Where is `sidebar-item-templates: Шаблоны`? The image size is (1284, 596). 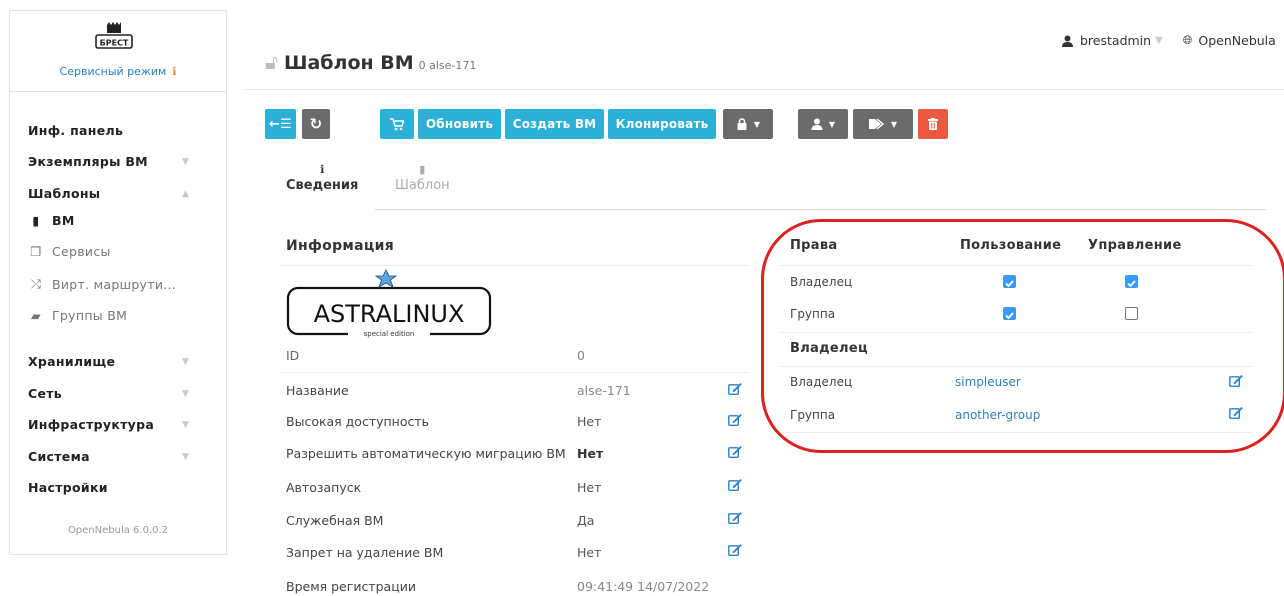 sidebar-item-templates: Шаблоны is located at coordinates (64, 193).